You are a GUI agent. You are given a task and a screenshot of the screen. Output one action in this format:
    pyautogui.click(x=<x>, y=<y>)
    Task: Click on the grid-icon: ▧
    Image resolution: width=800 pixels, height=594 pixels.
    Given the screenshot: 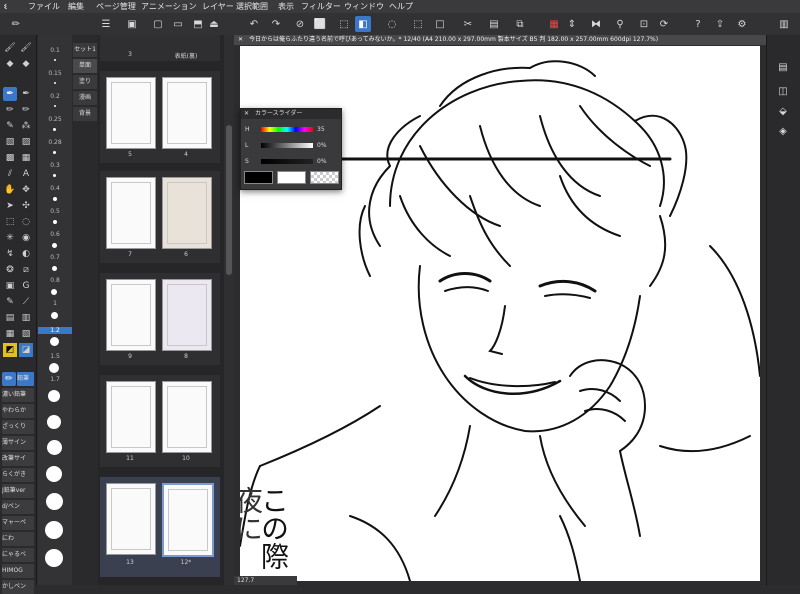 What is the action you would take?
    pyautogui.click(x=26, y=334)
    